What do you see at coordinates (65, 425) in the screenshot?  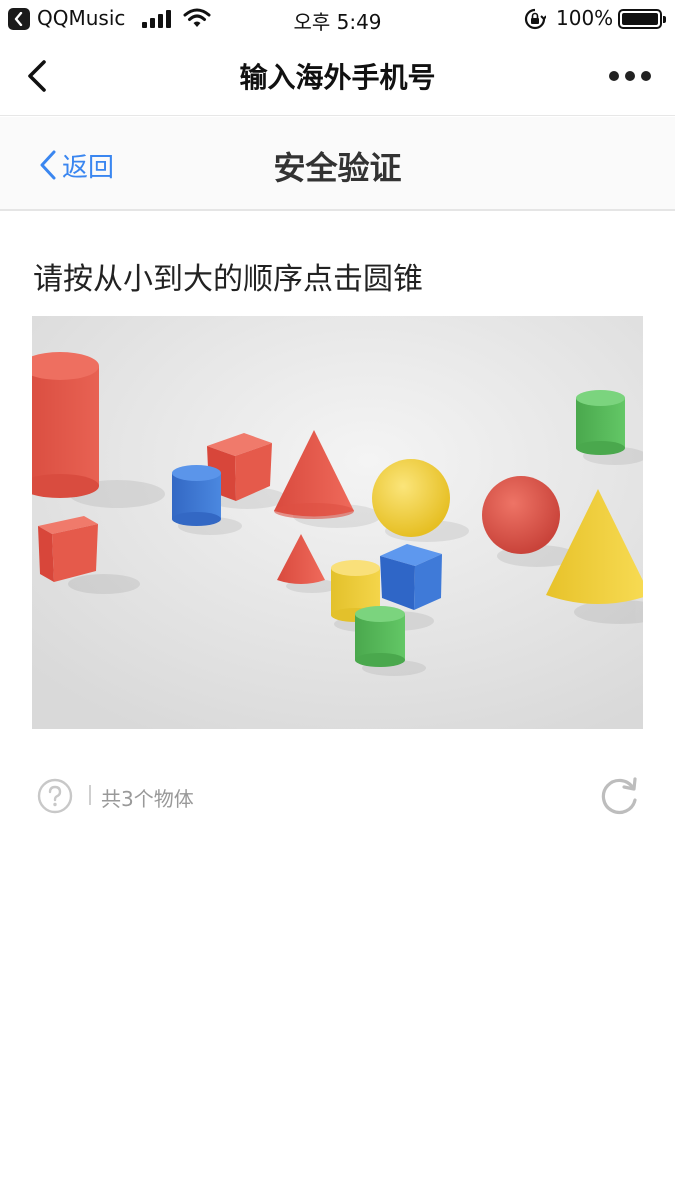 I see `red-cylinder-large` at bounding box center [65, 425].